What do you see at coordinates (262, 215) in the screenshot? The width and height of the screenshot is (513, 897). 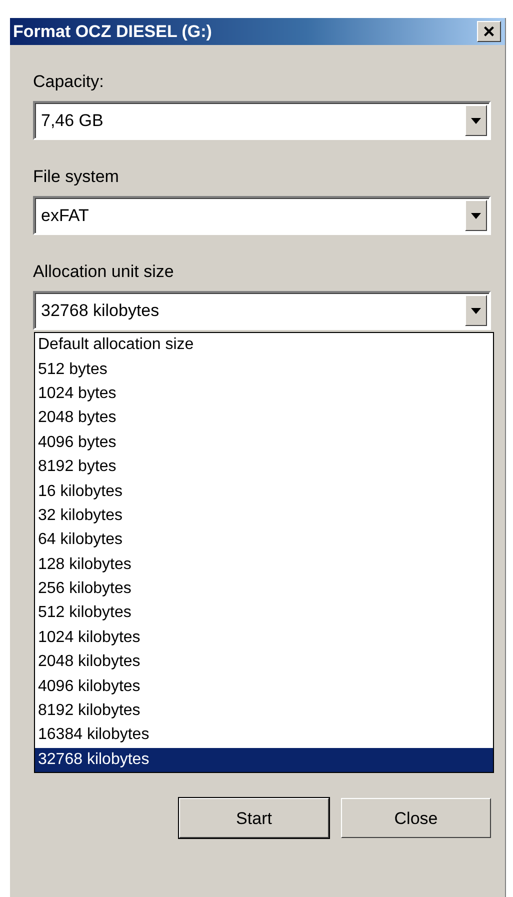 I see `dropdown-field: exFAT` at bounding box center [262, 215].